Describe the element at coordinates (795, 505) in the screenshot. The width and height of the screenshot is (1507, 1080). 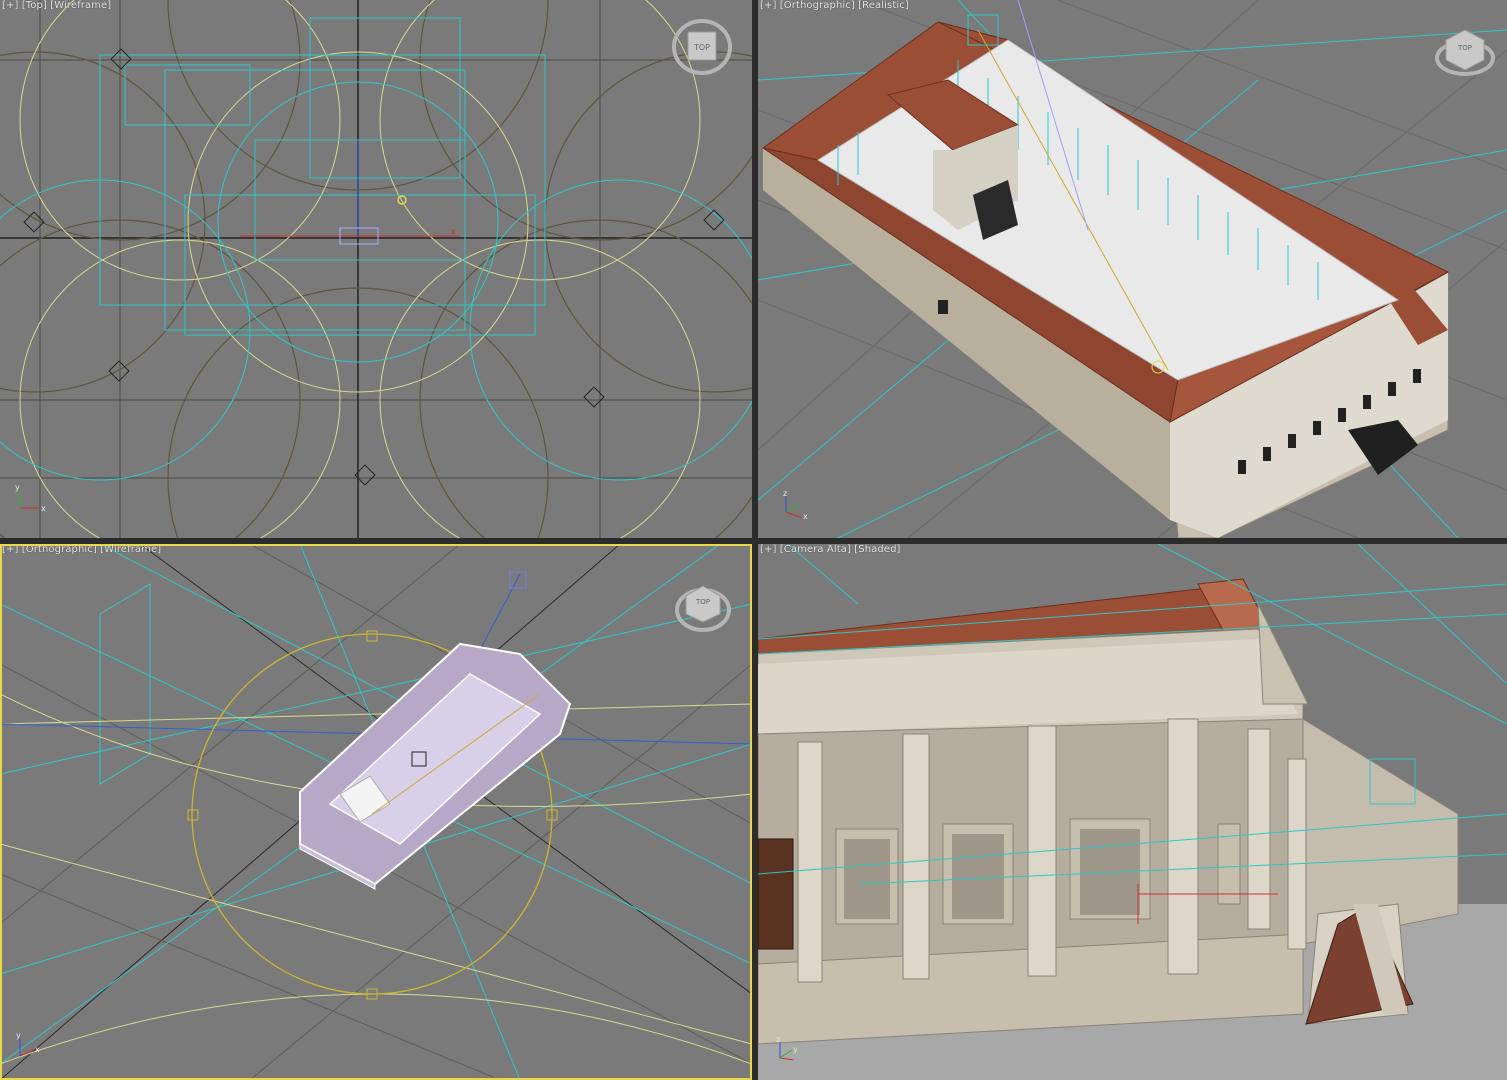
I see `axis-tripod-icon: x z` at that location.